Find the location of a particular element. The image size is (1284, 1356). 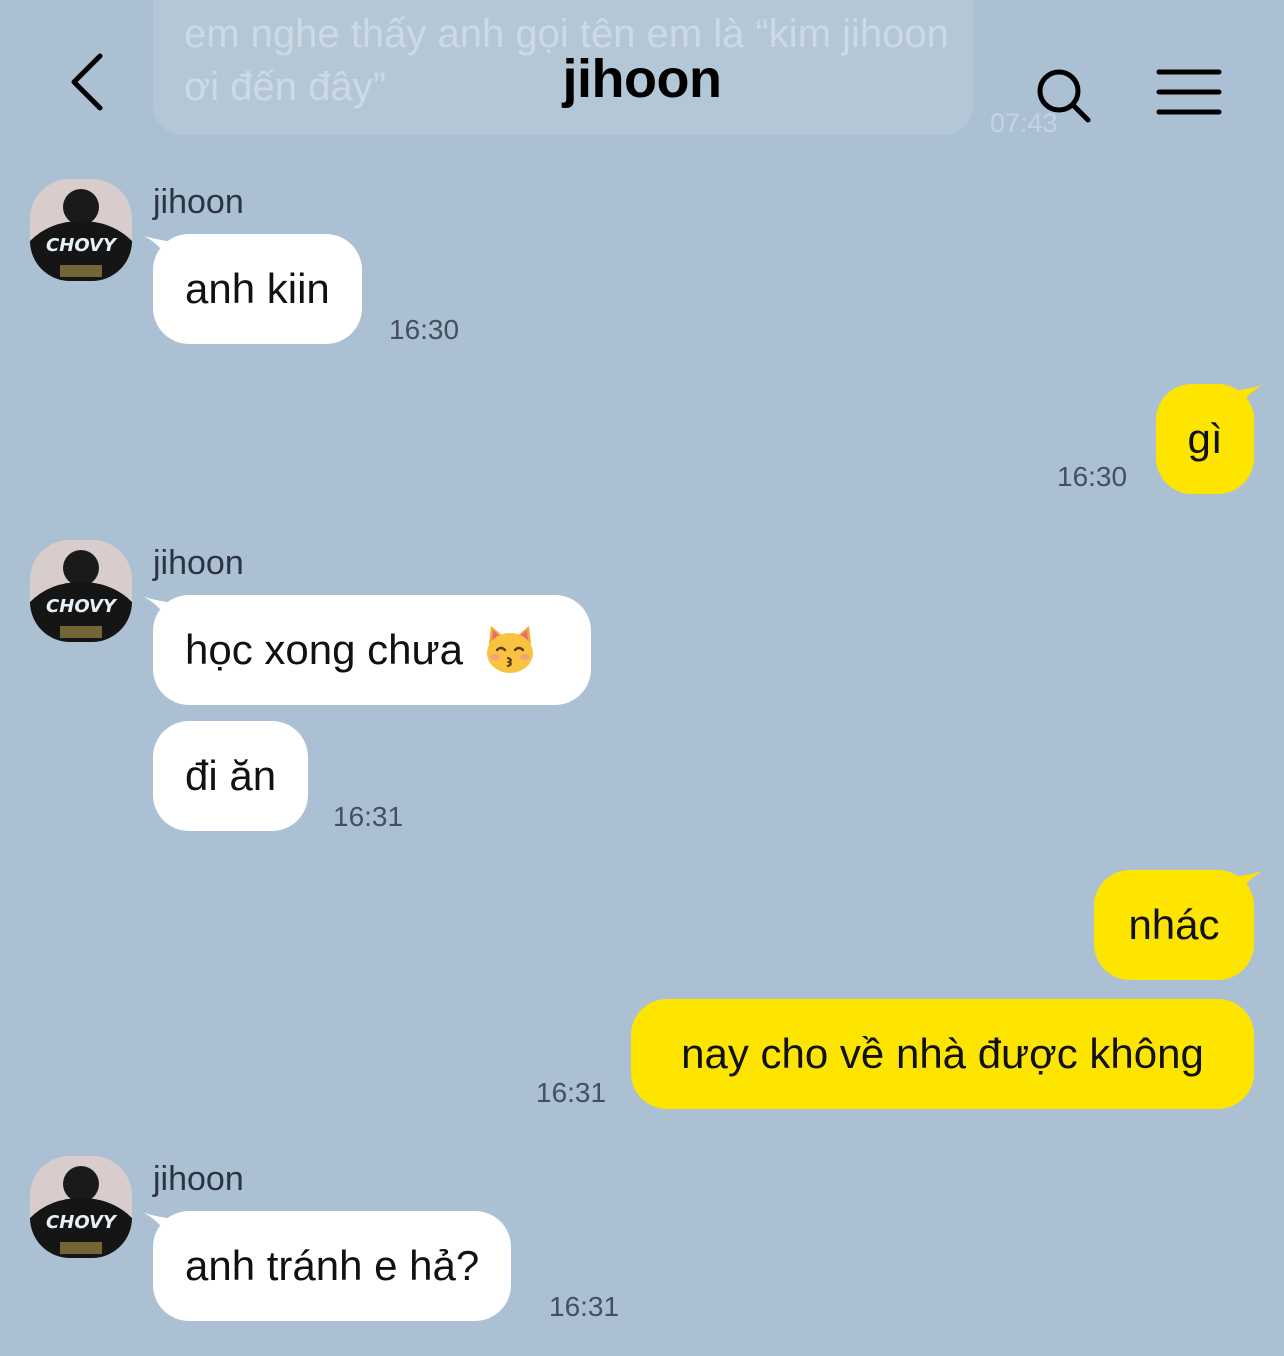

search-icon is located at coordinates (1064, 96).